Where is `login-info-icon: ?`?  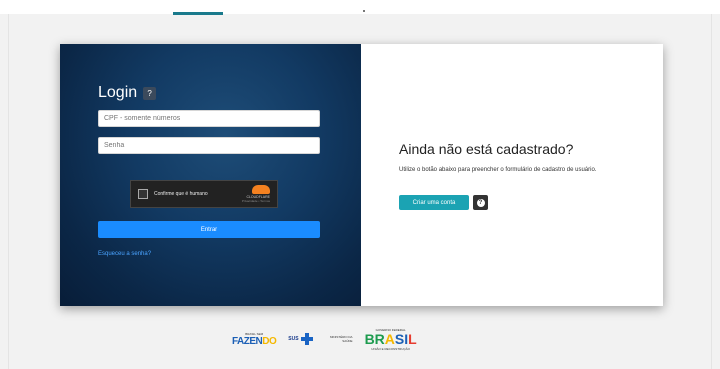
login-info-icon: ? is located at coordinates (150, 93).